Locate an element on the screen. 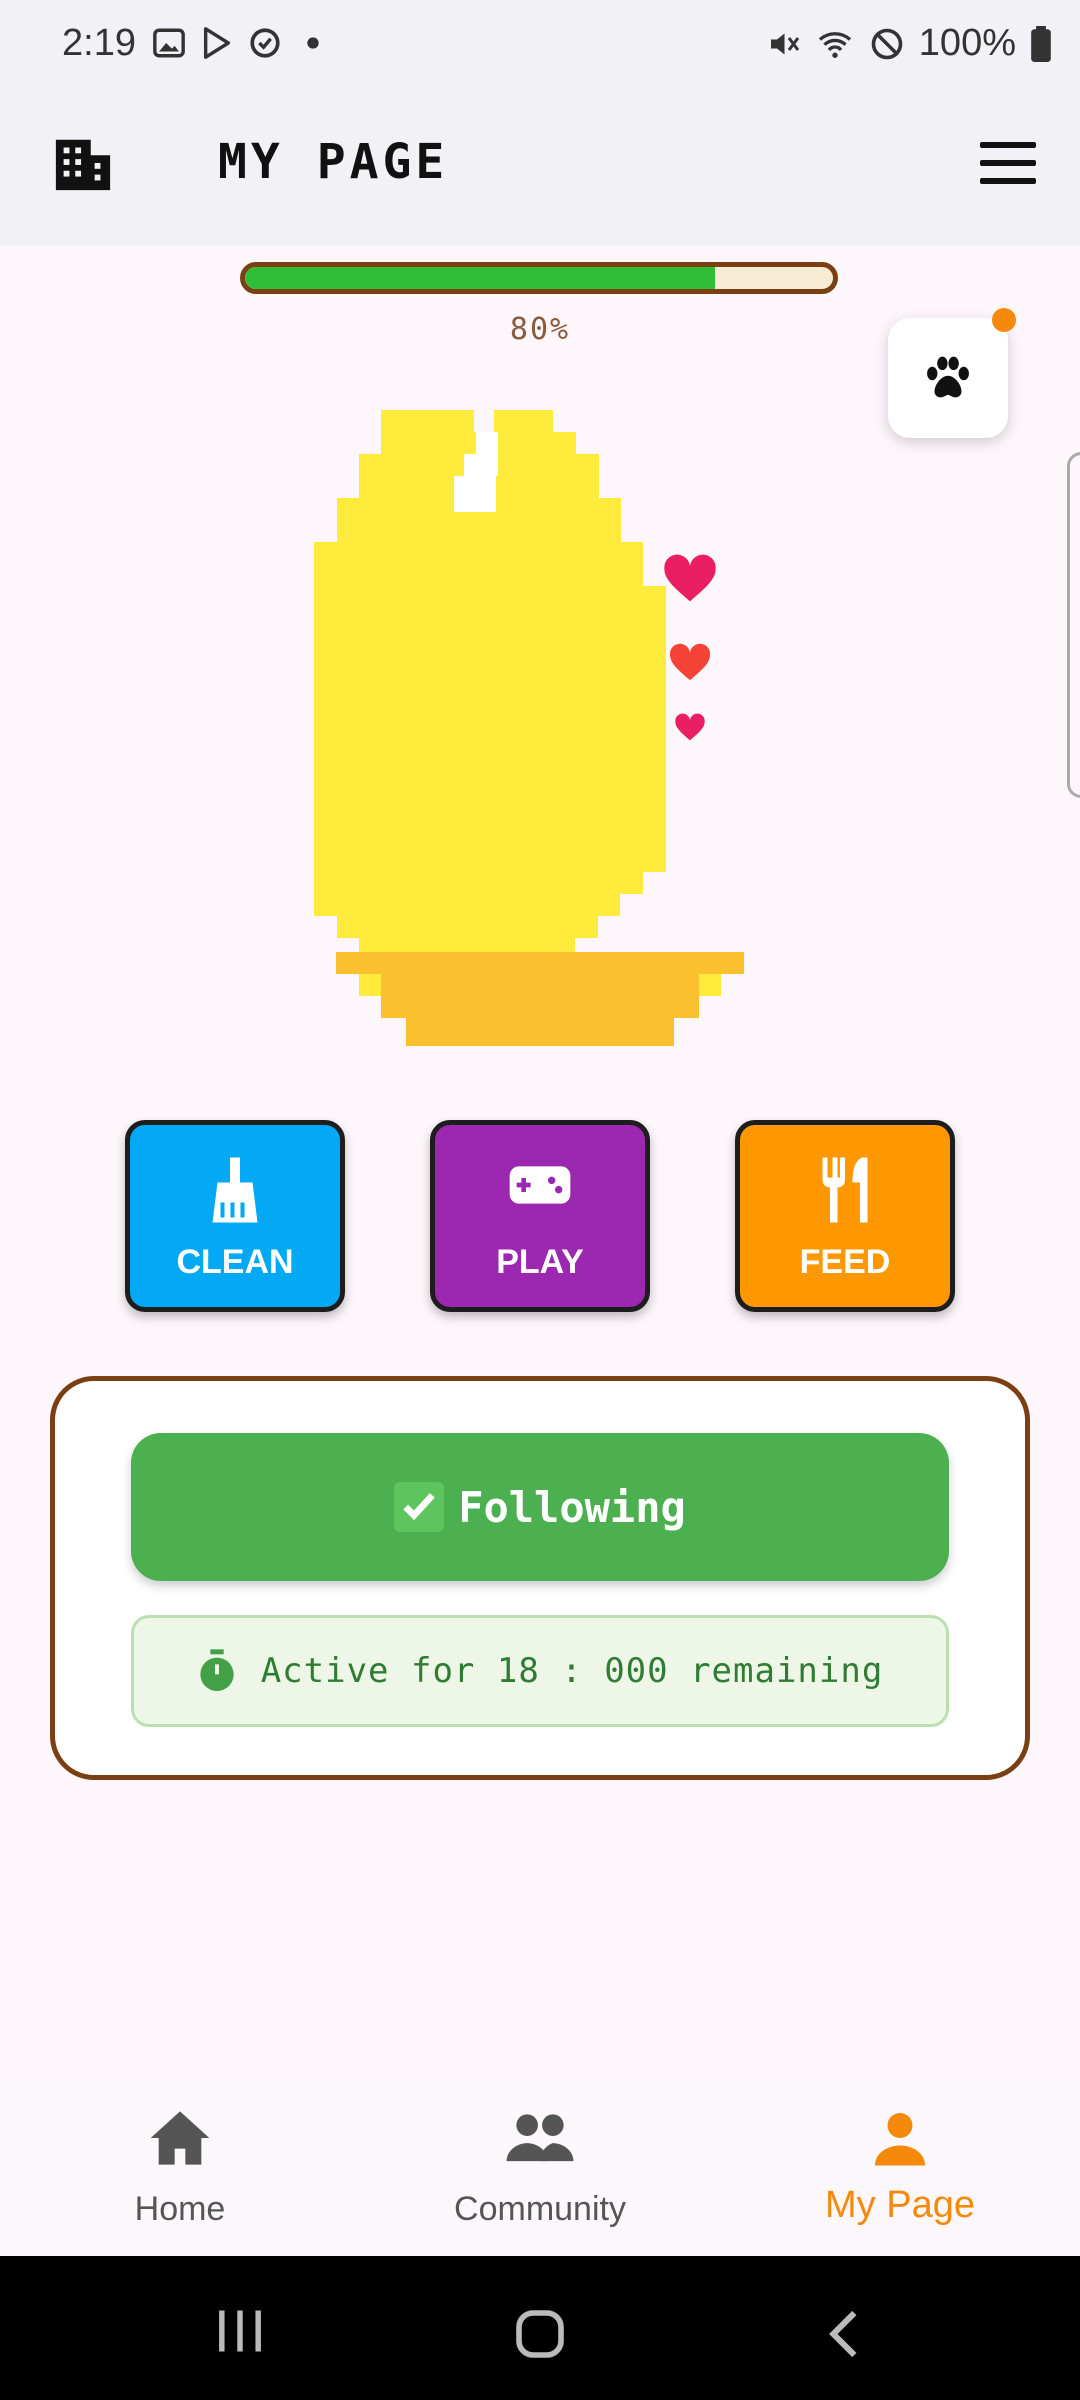 This screenshot has width=1080, height=2400. recent-apps-icon is located at coordinates (240, 2331).